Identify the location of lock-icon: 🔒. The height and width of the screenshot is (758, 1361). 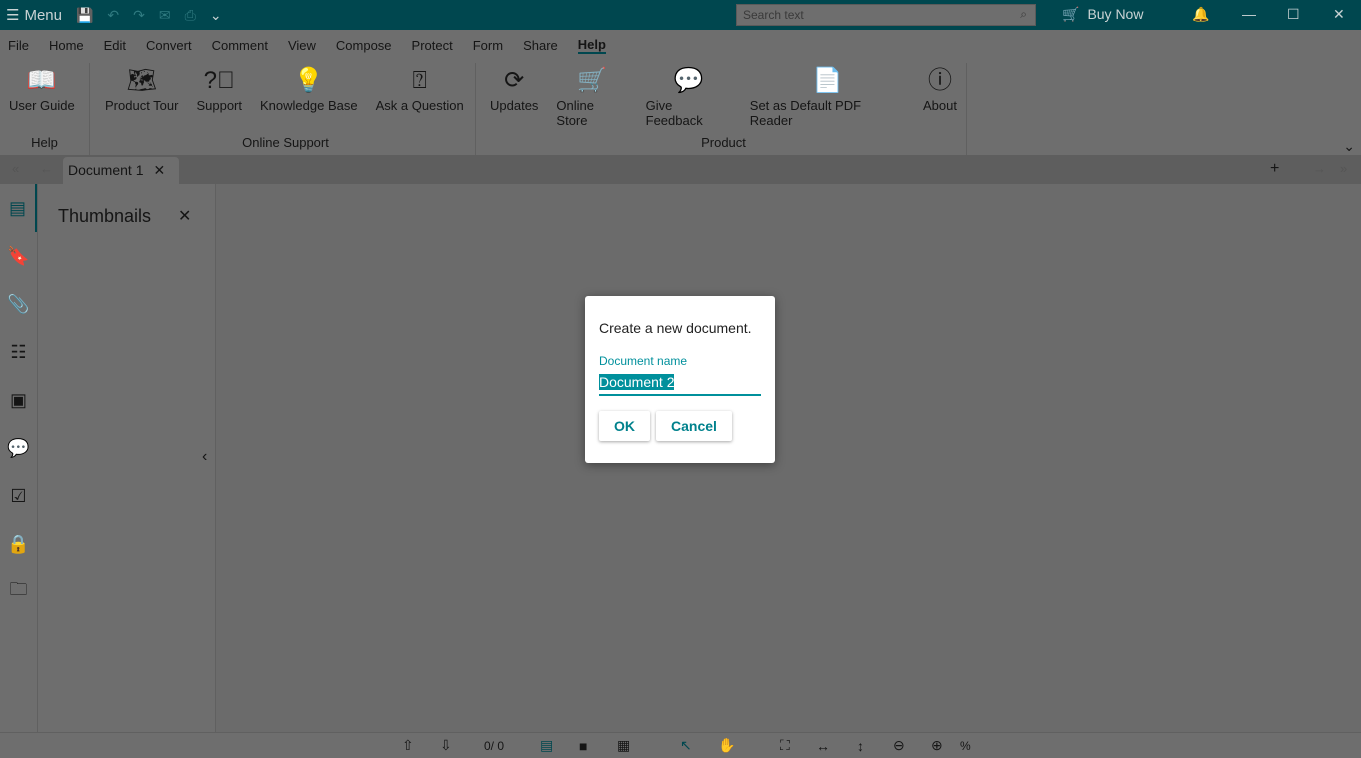
(18, 544).